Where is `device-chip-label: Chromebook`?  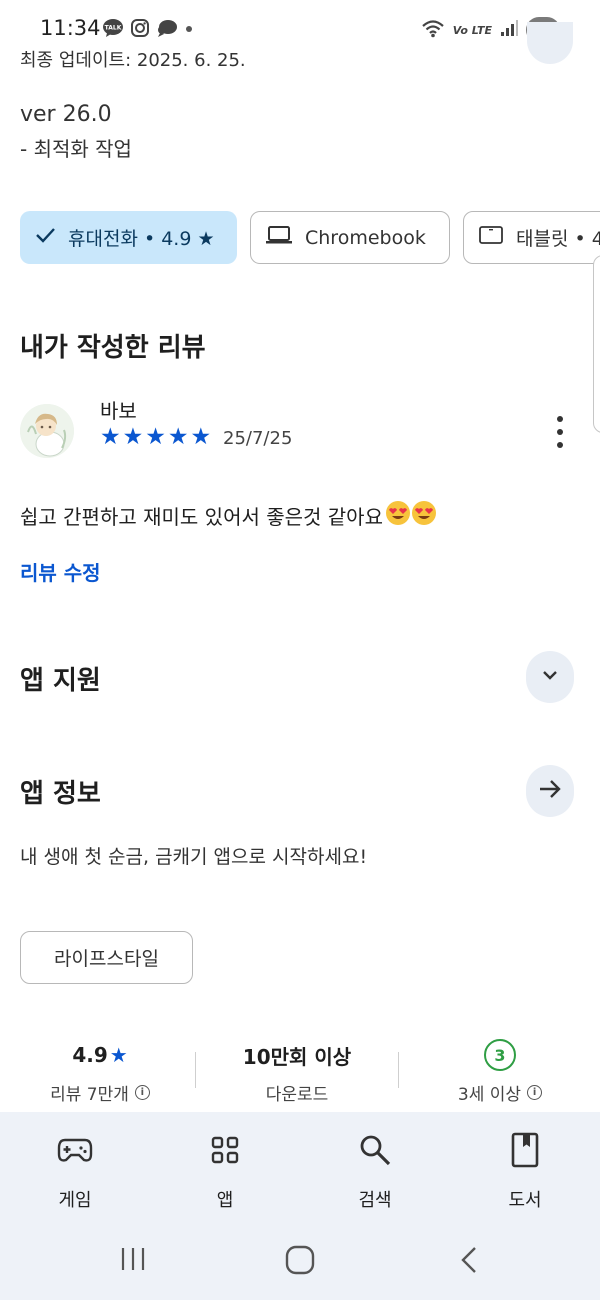
device-chip-label: Chromebook is located at coordinates (365, 237).